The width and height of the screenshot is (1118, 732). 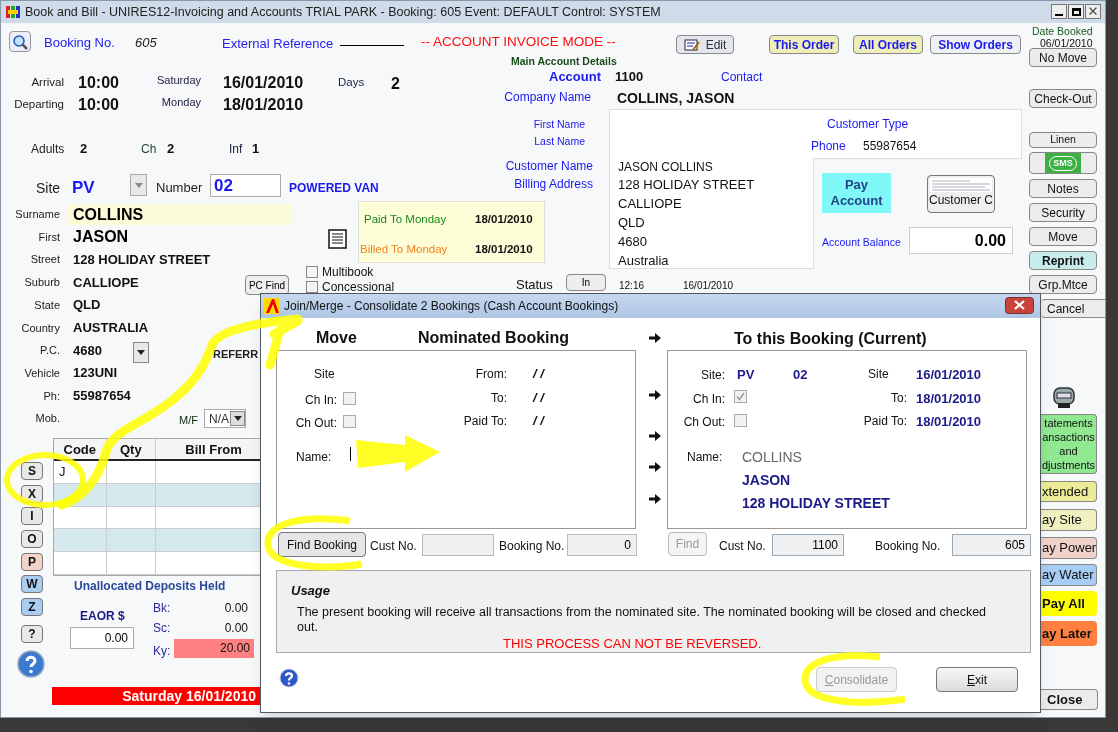 I want to click on dropdown-button, so click(x=141, y=352).